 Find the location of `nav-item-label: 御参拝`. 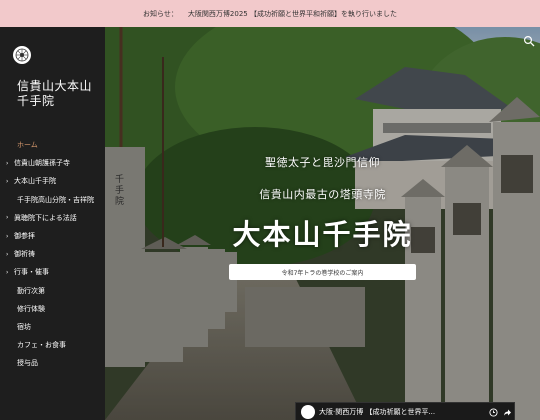

nav-item-label: 御参拝 is located at coordinates (24, 236).